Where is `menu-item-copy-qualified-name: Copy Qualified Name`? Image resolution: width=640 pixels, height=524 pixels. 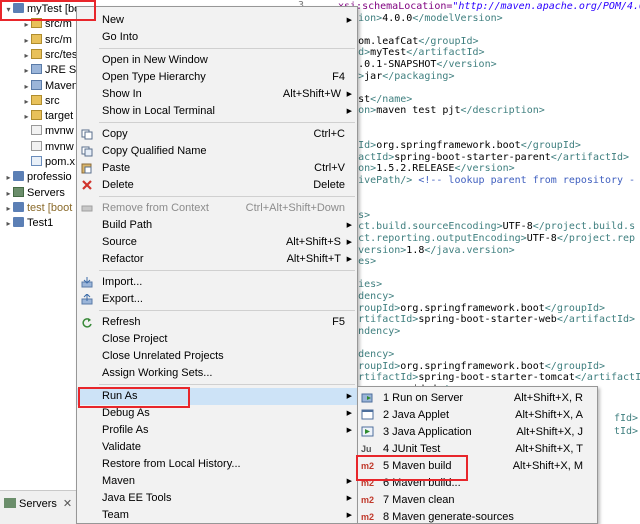
menu-item-copy-qualified-name: Copy Qualified Name is located at coordinates (217, 151).